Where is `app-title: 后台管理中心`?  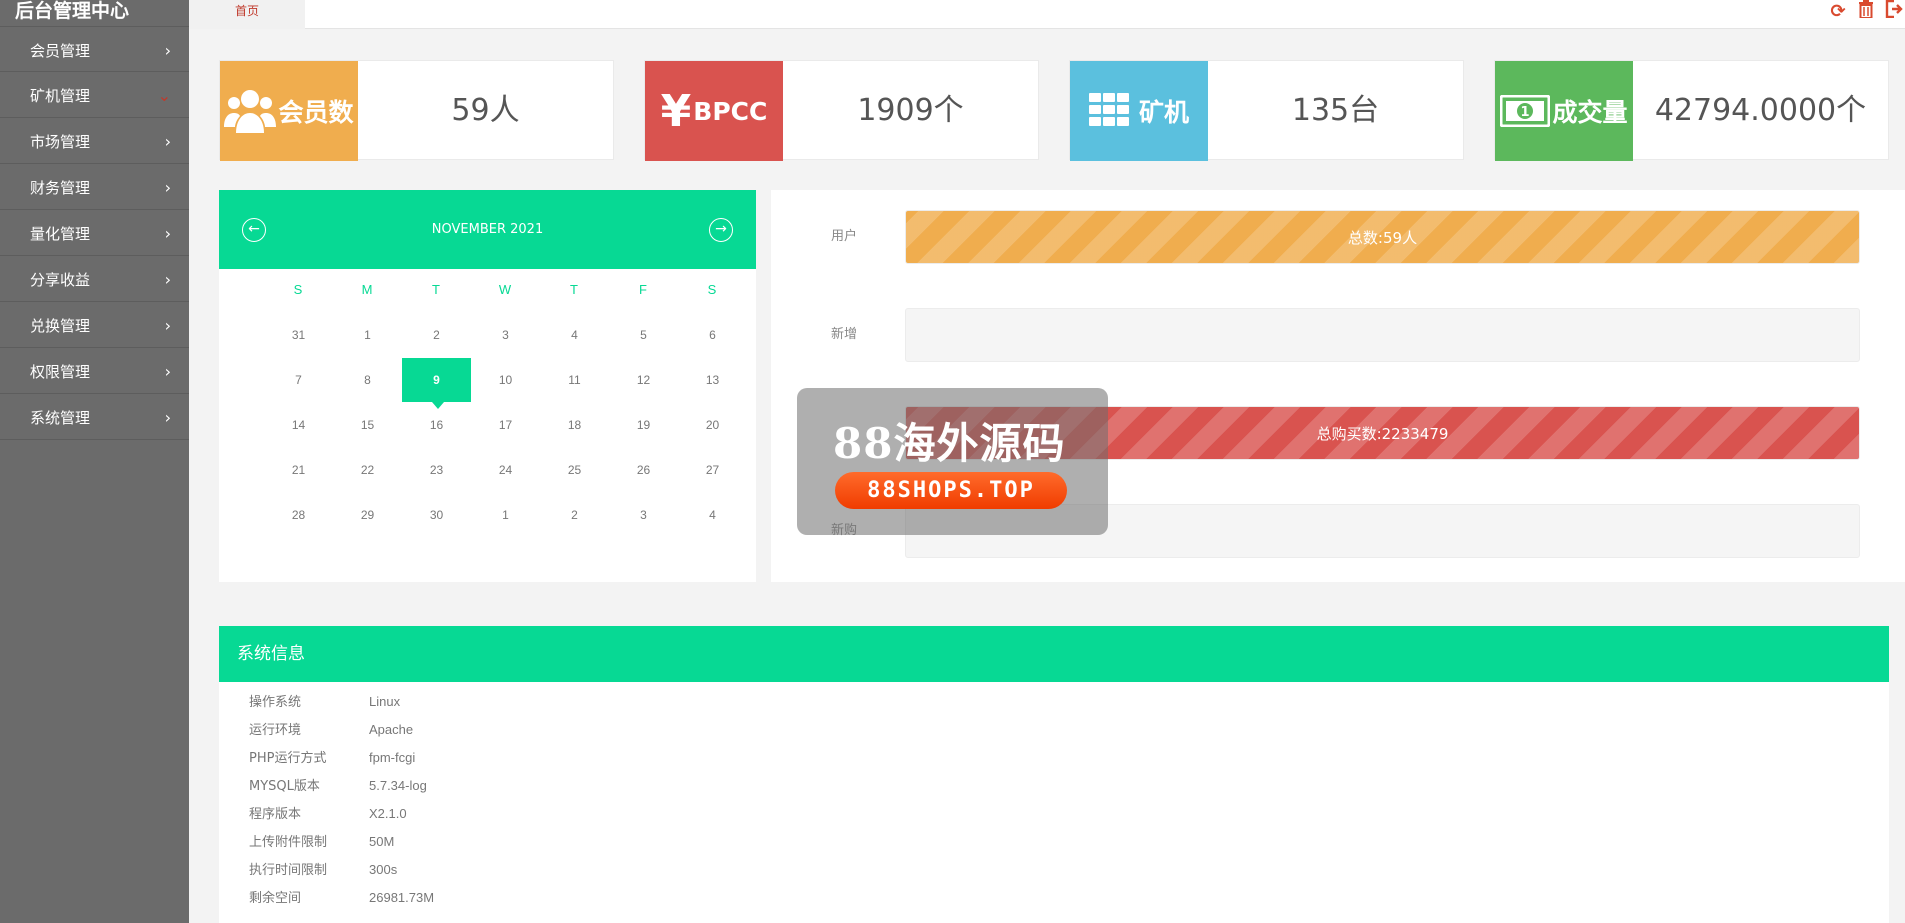 app-title: 后台管理中心 is located at coordinates (72, 11).